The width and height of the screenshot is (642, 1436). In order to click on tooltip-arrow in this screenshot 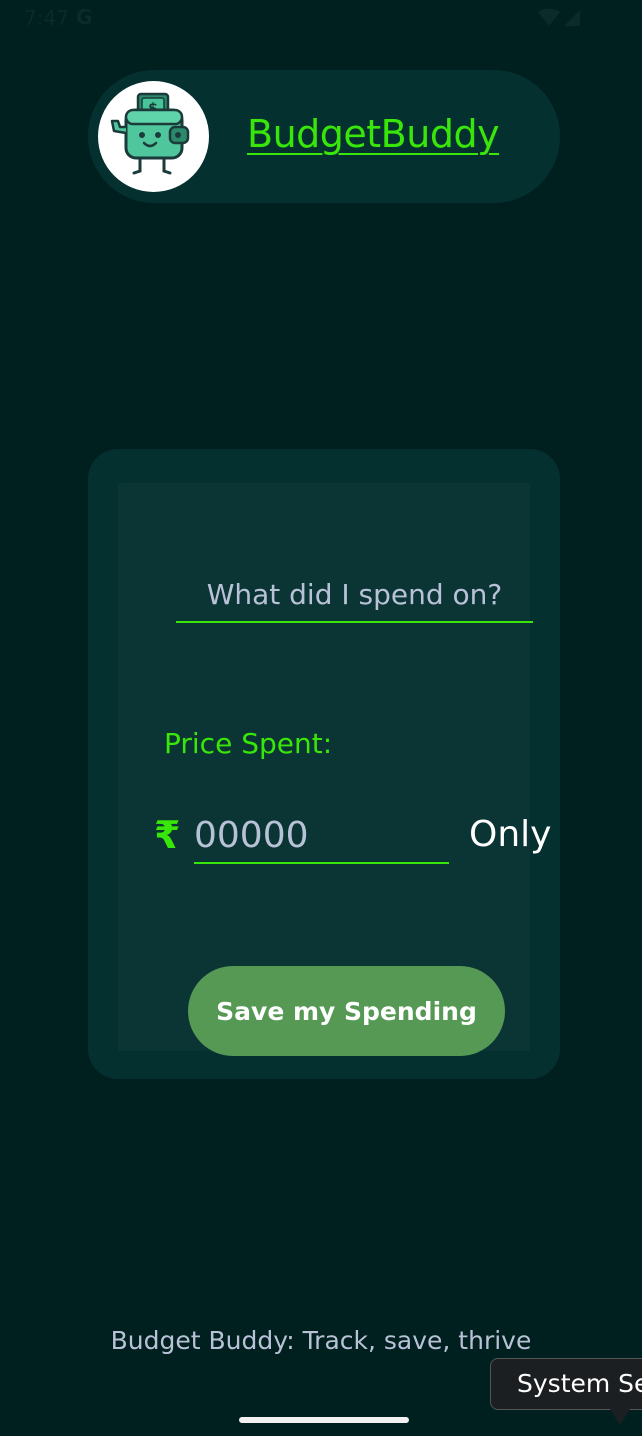, I will do `click(620, 1417)`.